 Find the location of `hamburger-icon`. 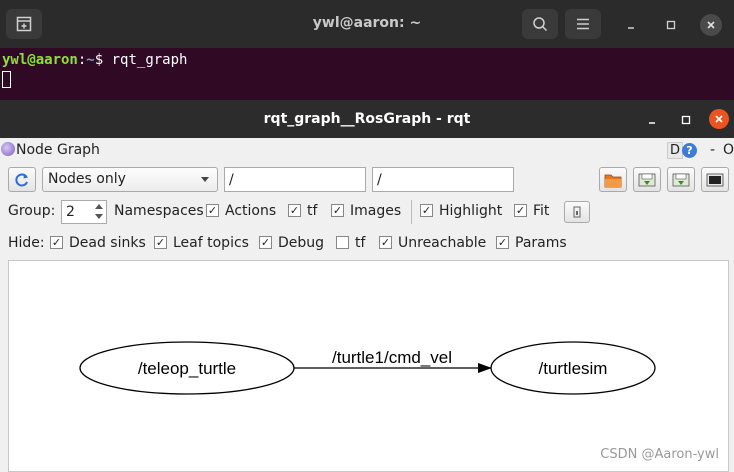

hamburger-icon is located at coordinates (583, 24).